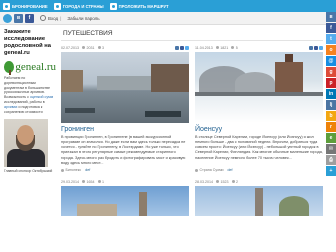 The width and height of the screenshot is (336, 252). What do you see at coordinates (236, 47) in the screenshot?
I see `card-comments: 5` at bounding box center [236, 47].